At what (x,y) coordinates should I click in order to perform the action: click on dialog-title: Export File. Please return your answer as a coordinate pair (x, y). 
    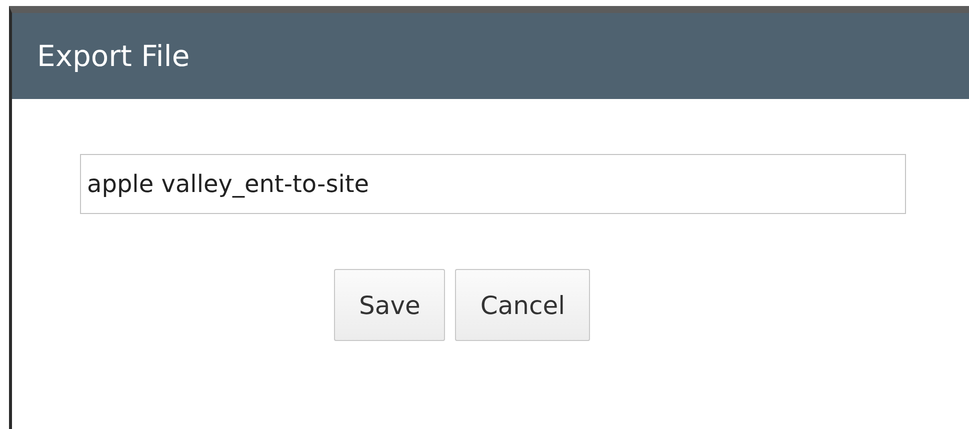
    Looking at the image, I should click on (113, 56).